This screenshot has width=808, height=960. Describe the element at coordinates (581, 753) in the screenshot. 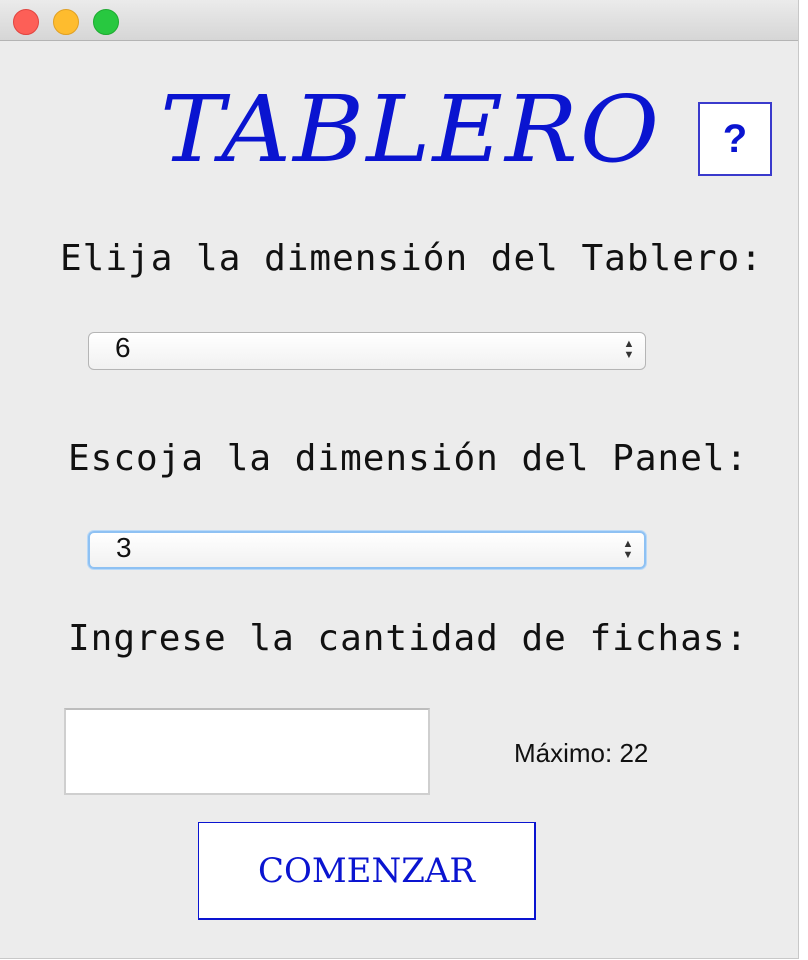

I see `chips-max-text: Máximo: 22` at that location.